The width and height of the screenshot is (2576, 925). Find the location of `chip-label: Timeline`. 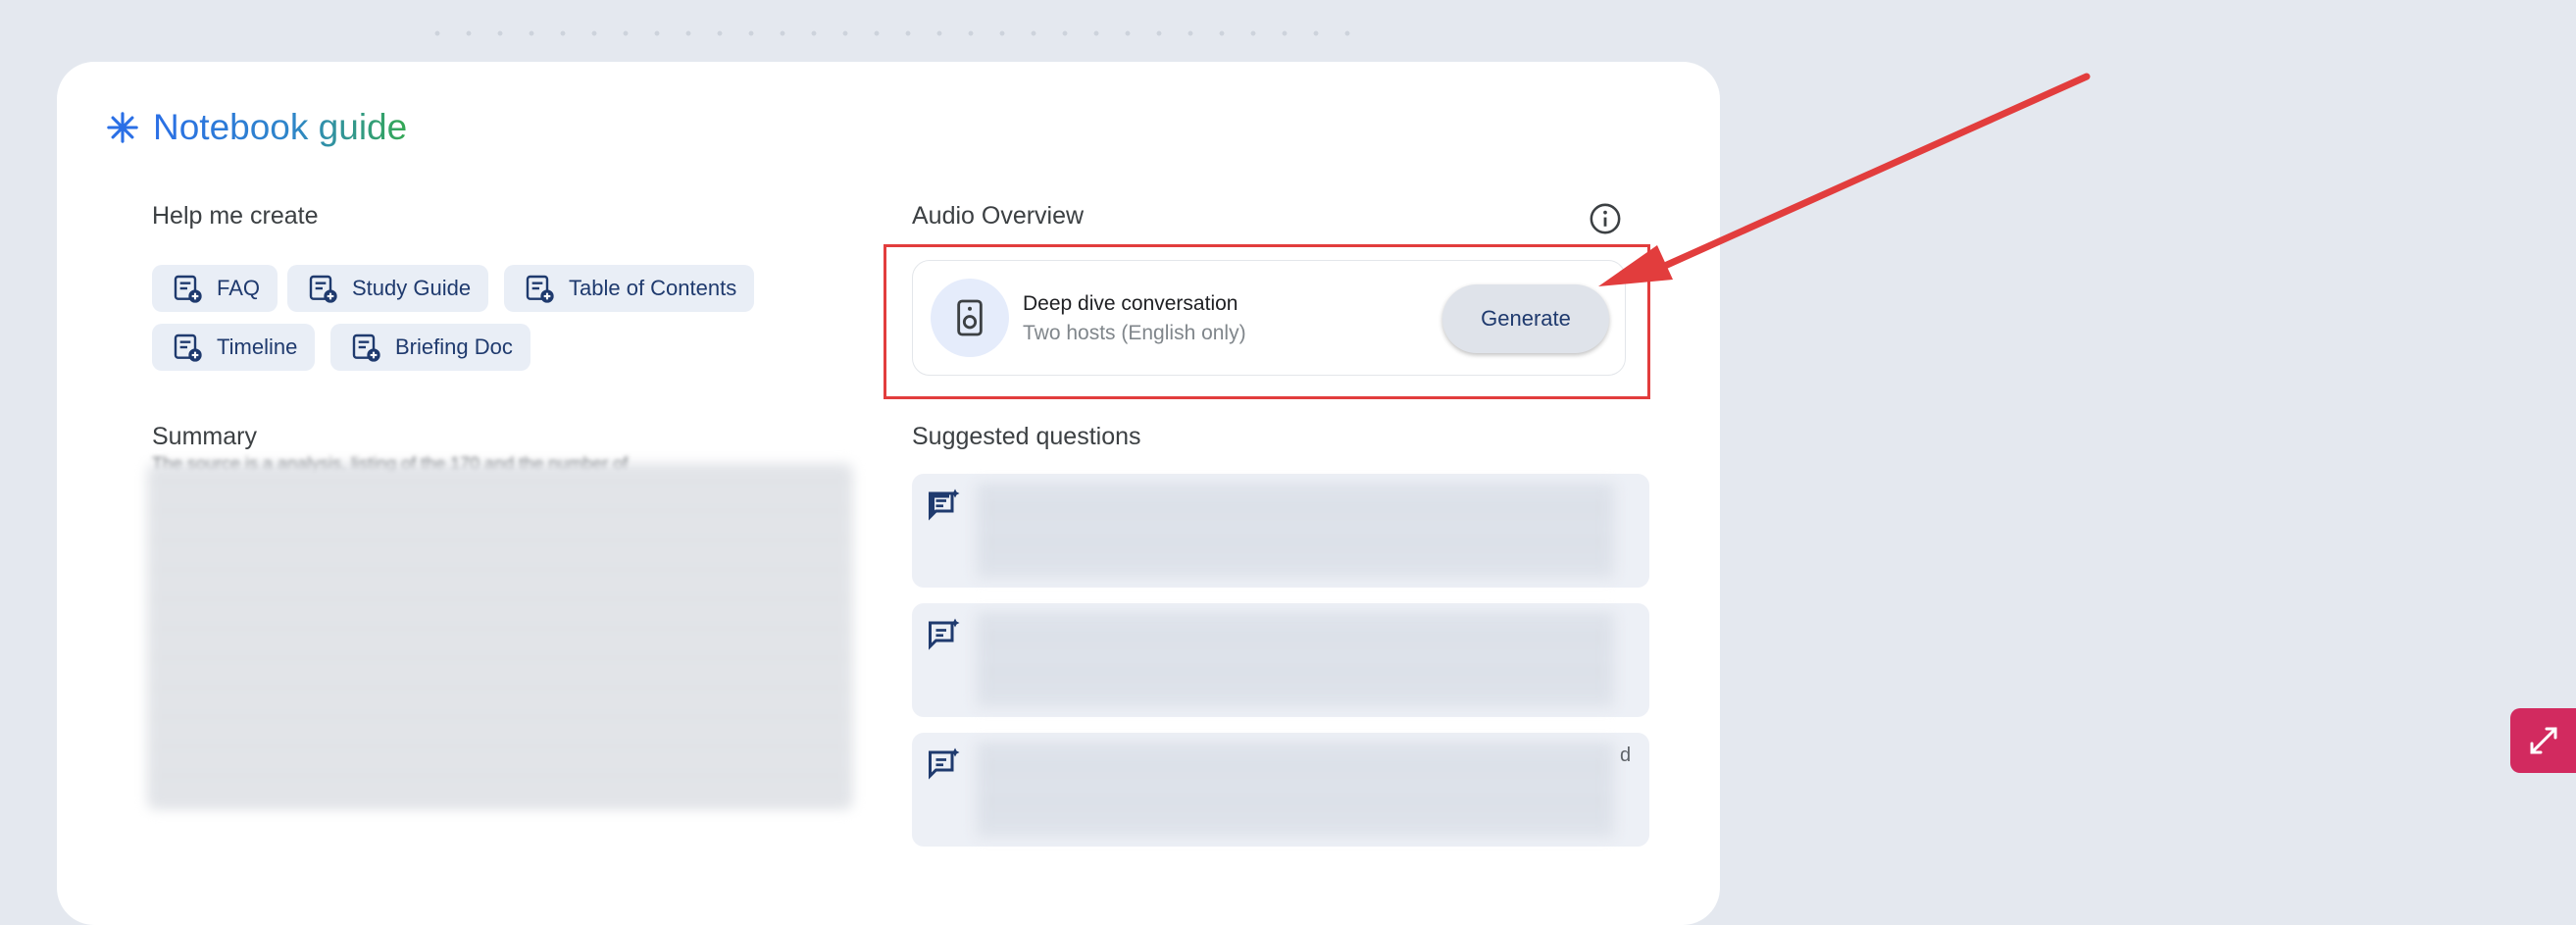

chip-label: Timeline is located at coordinates (257, 347).